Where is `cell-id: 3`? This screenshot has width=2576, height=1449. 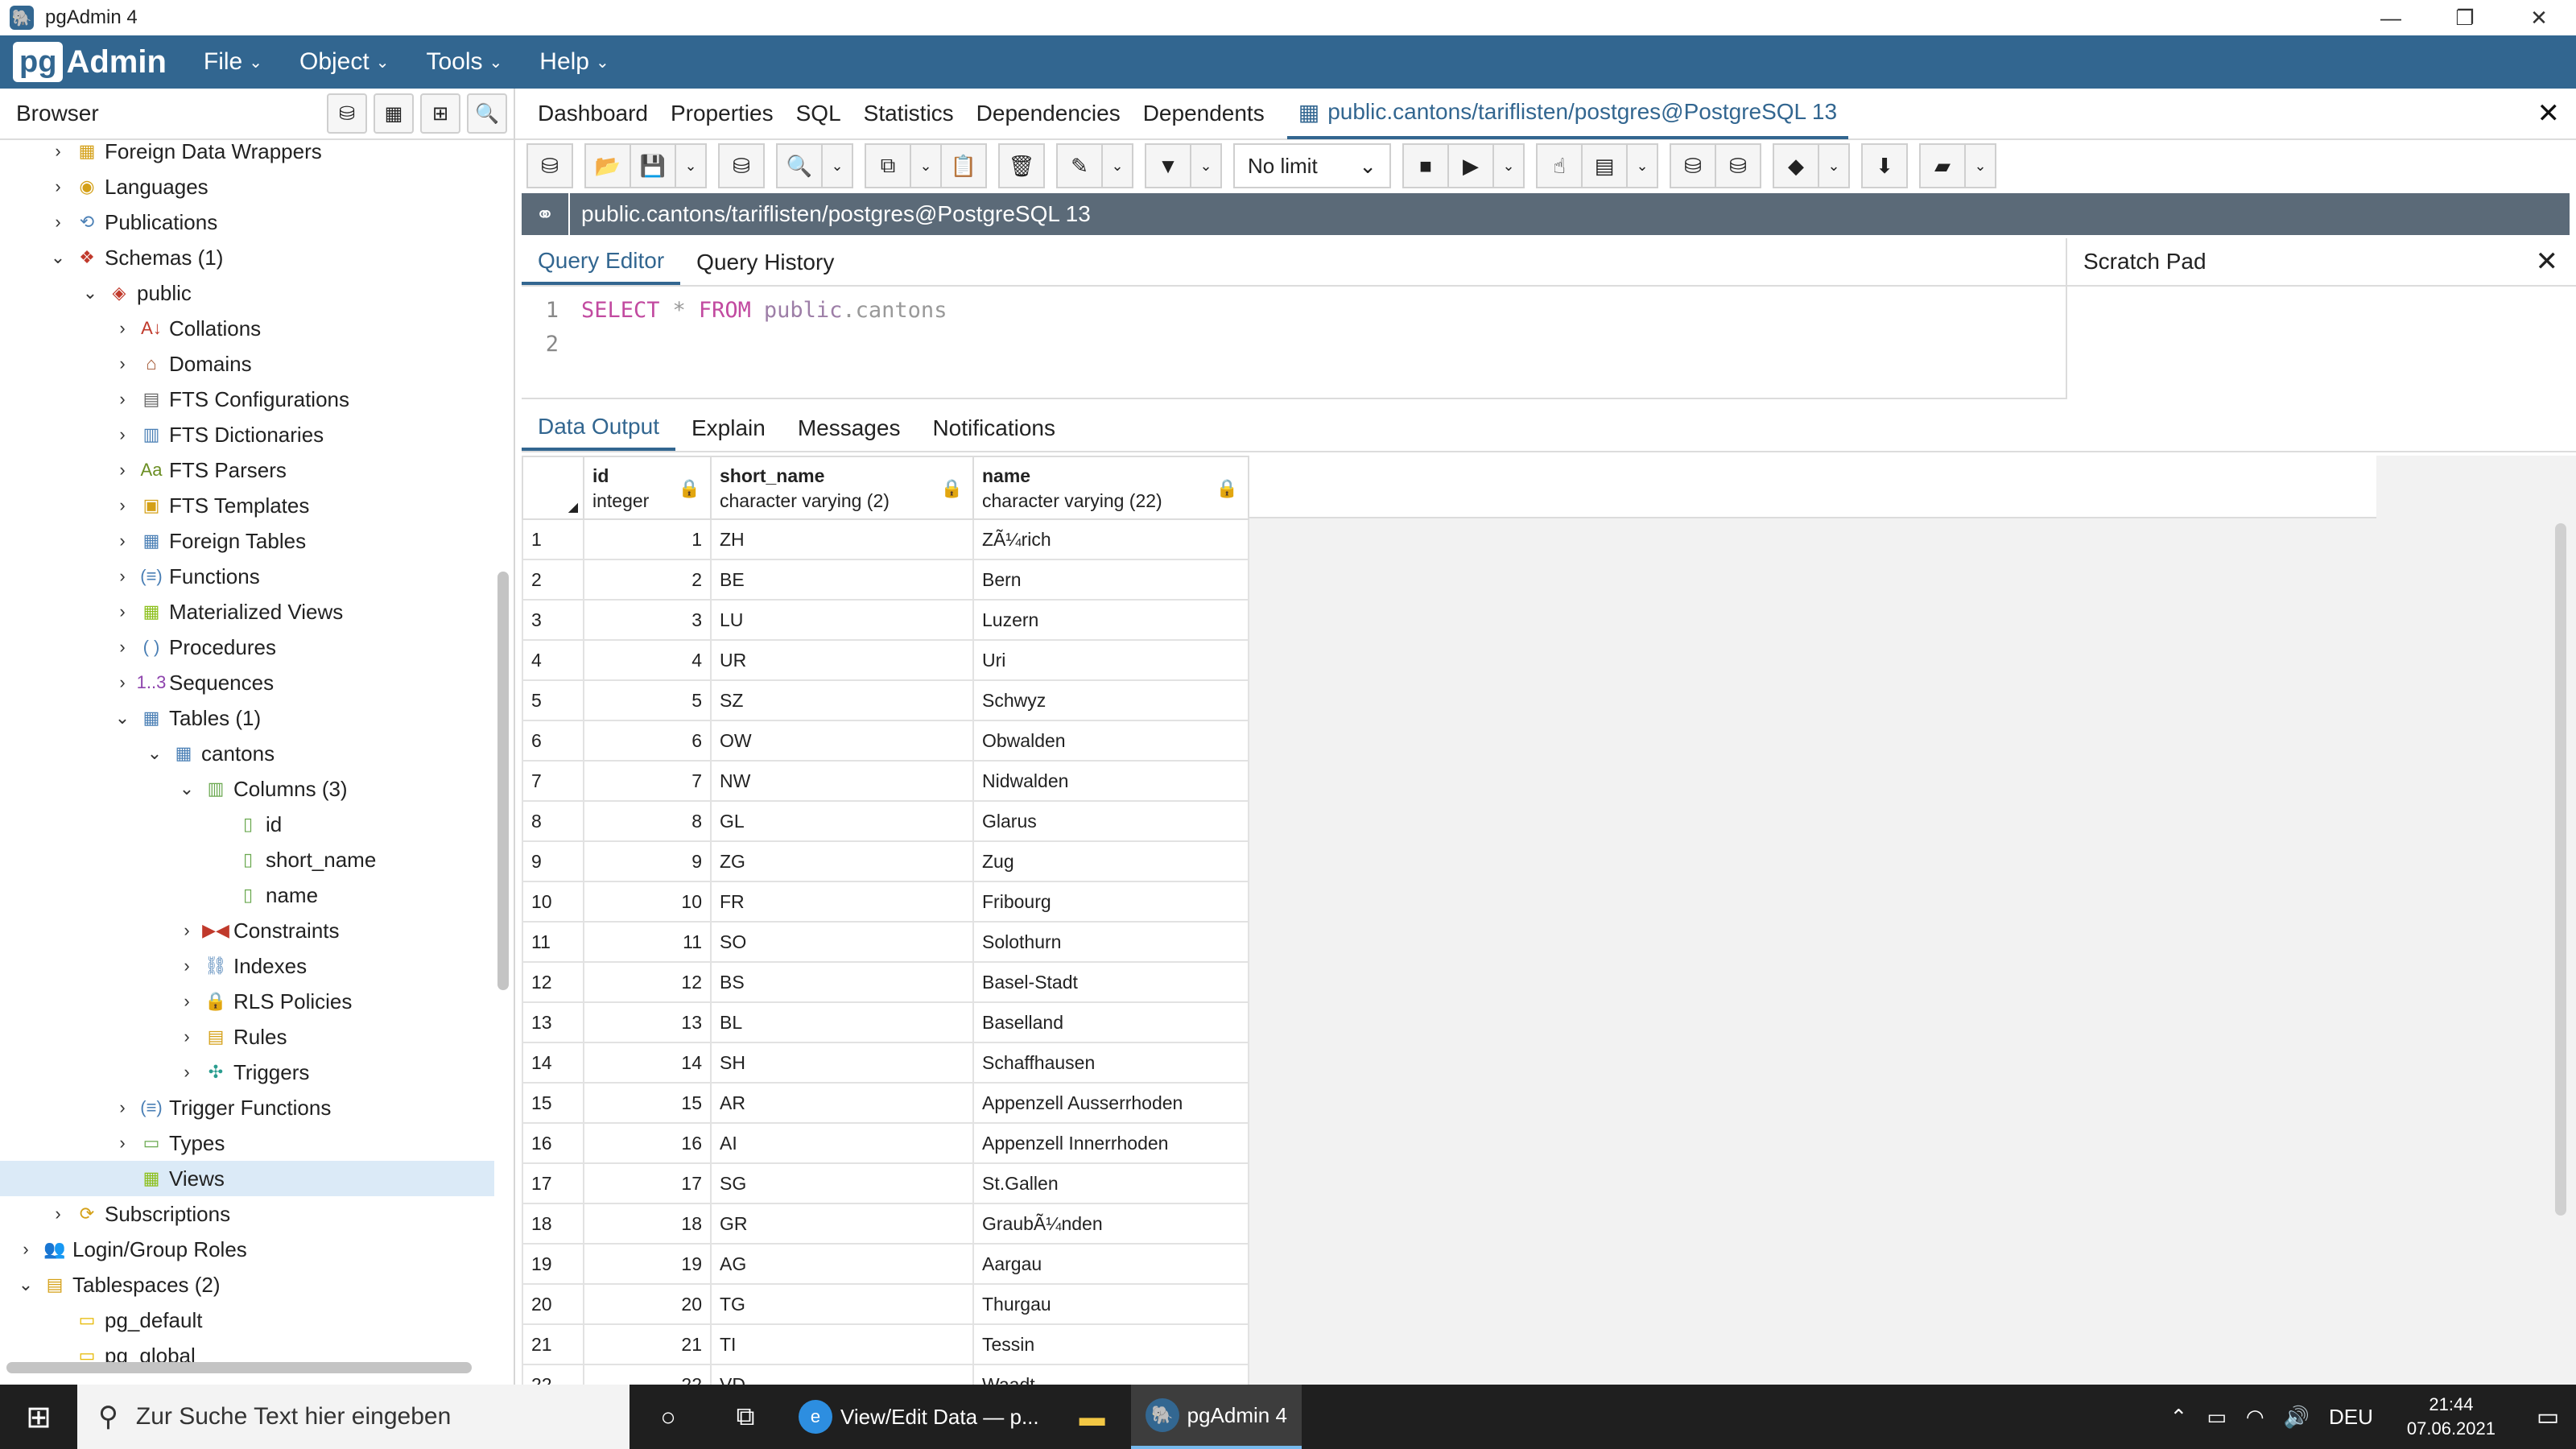
cell-id: 3 is located at coordinates (647, 620).